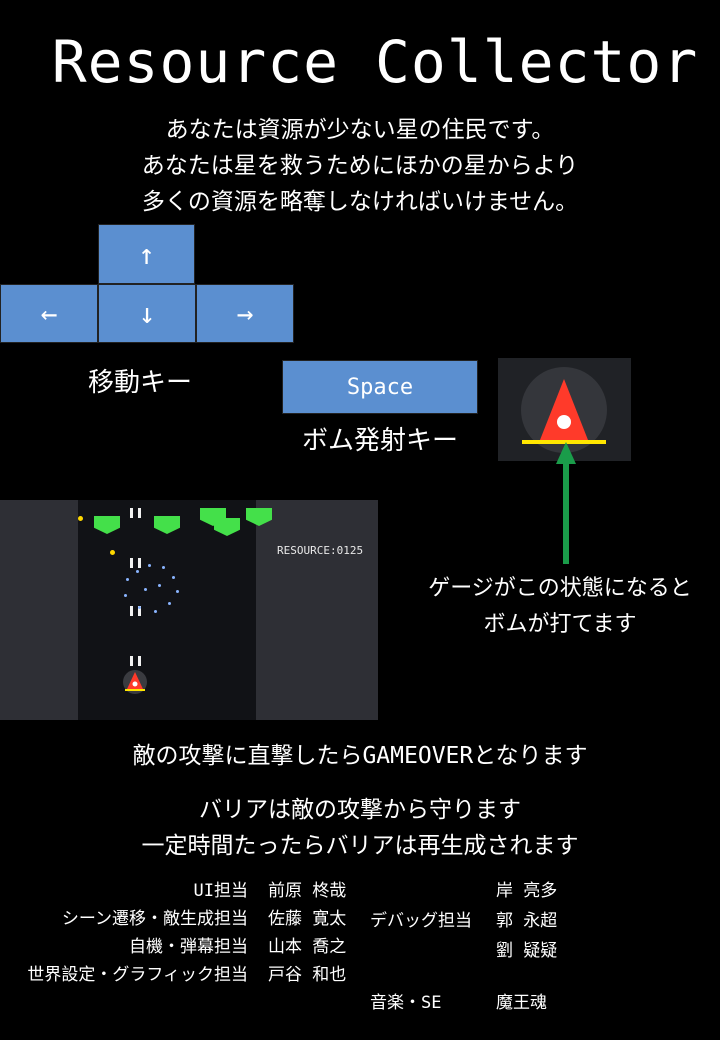  Describe the element at coordinates (307, 975) in the screenshot. I see `credit-name: 戸谷 和也` at that location.